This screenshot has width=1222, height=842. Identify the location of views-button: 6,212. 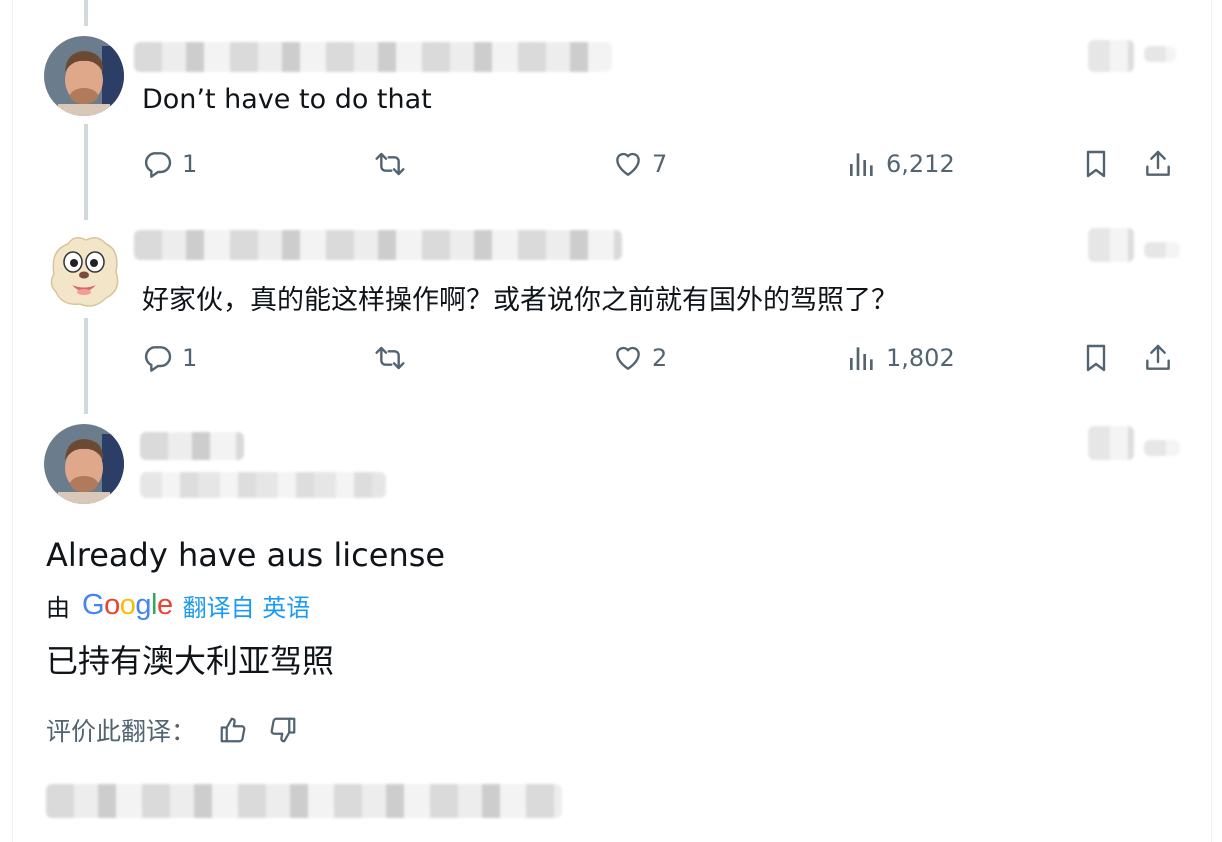
(900, 164).